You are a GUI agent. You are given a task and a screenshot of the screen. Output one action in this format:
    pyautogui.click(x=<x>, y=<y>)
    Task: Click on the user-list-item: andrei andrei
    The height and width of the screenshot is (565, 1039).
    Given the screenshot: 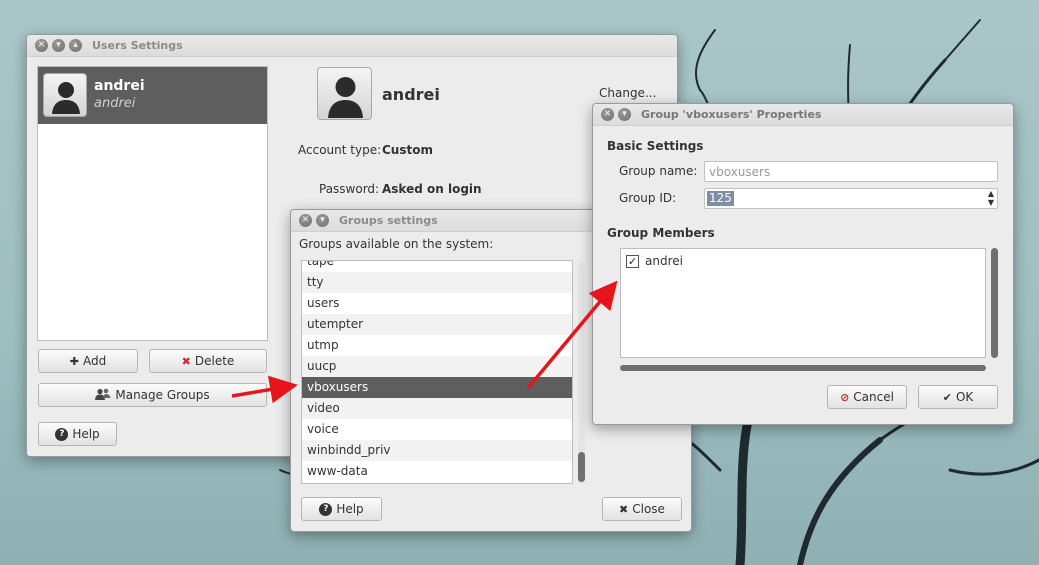 What is the action you would take?
    pyautogui.click(x=152, y=95)
    